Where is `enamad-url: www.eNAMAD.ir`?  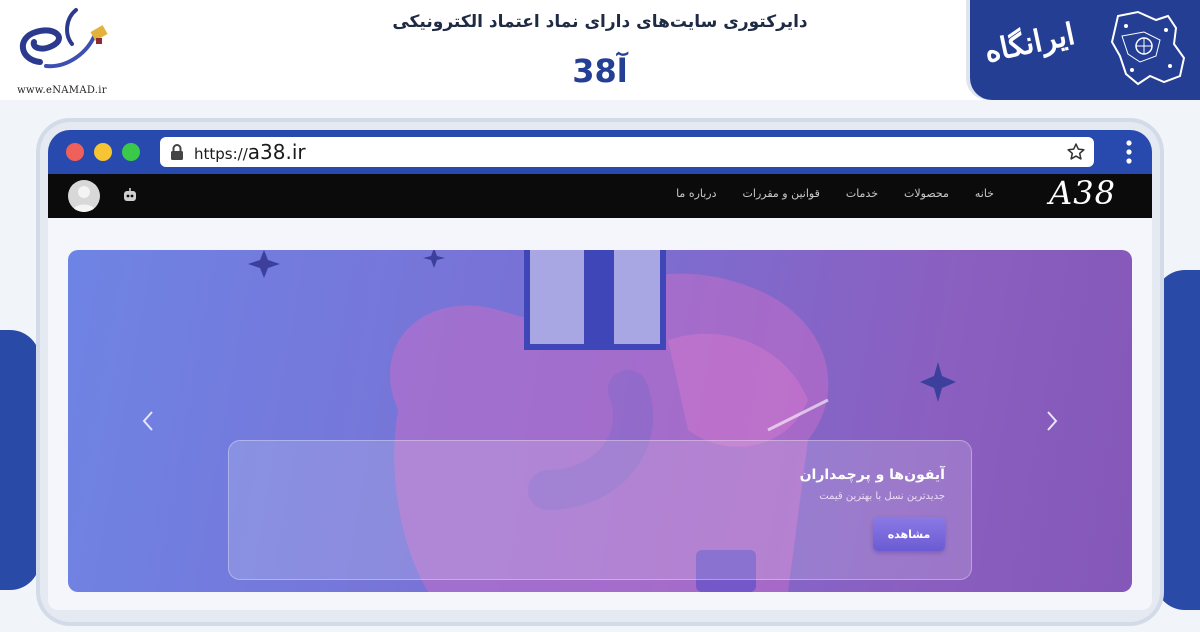
enamad-url: www.eNAMAD.ir is located at coordinates (62, 90).